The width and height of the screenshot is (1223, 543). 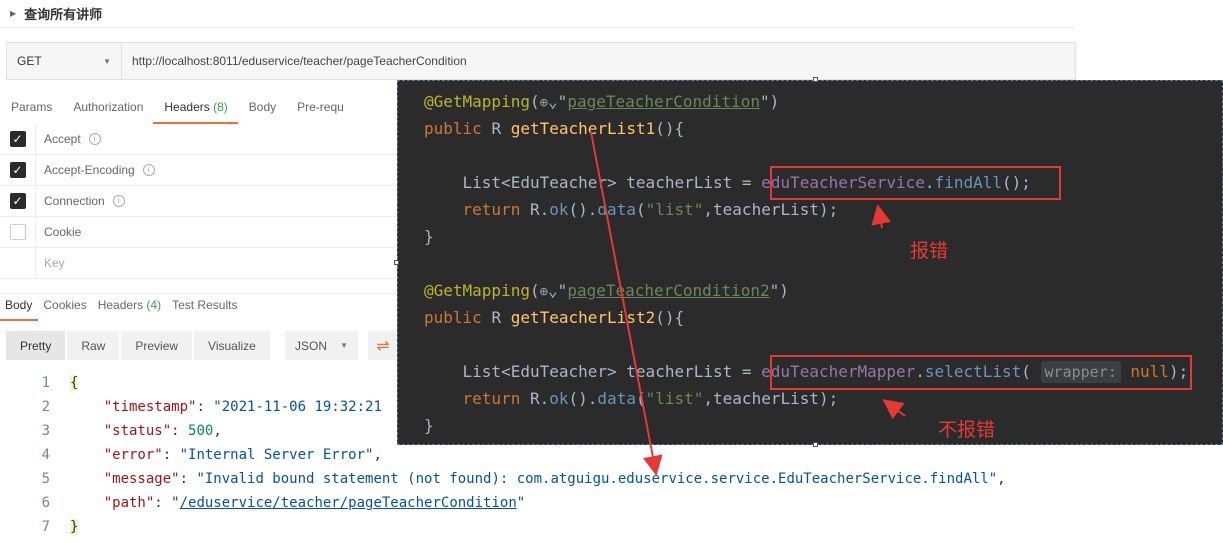 I want to click on arrow-to-service, so click(x=881, y=216).